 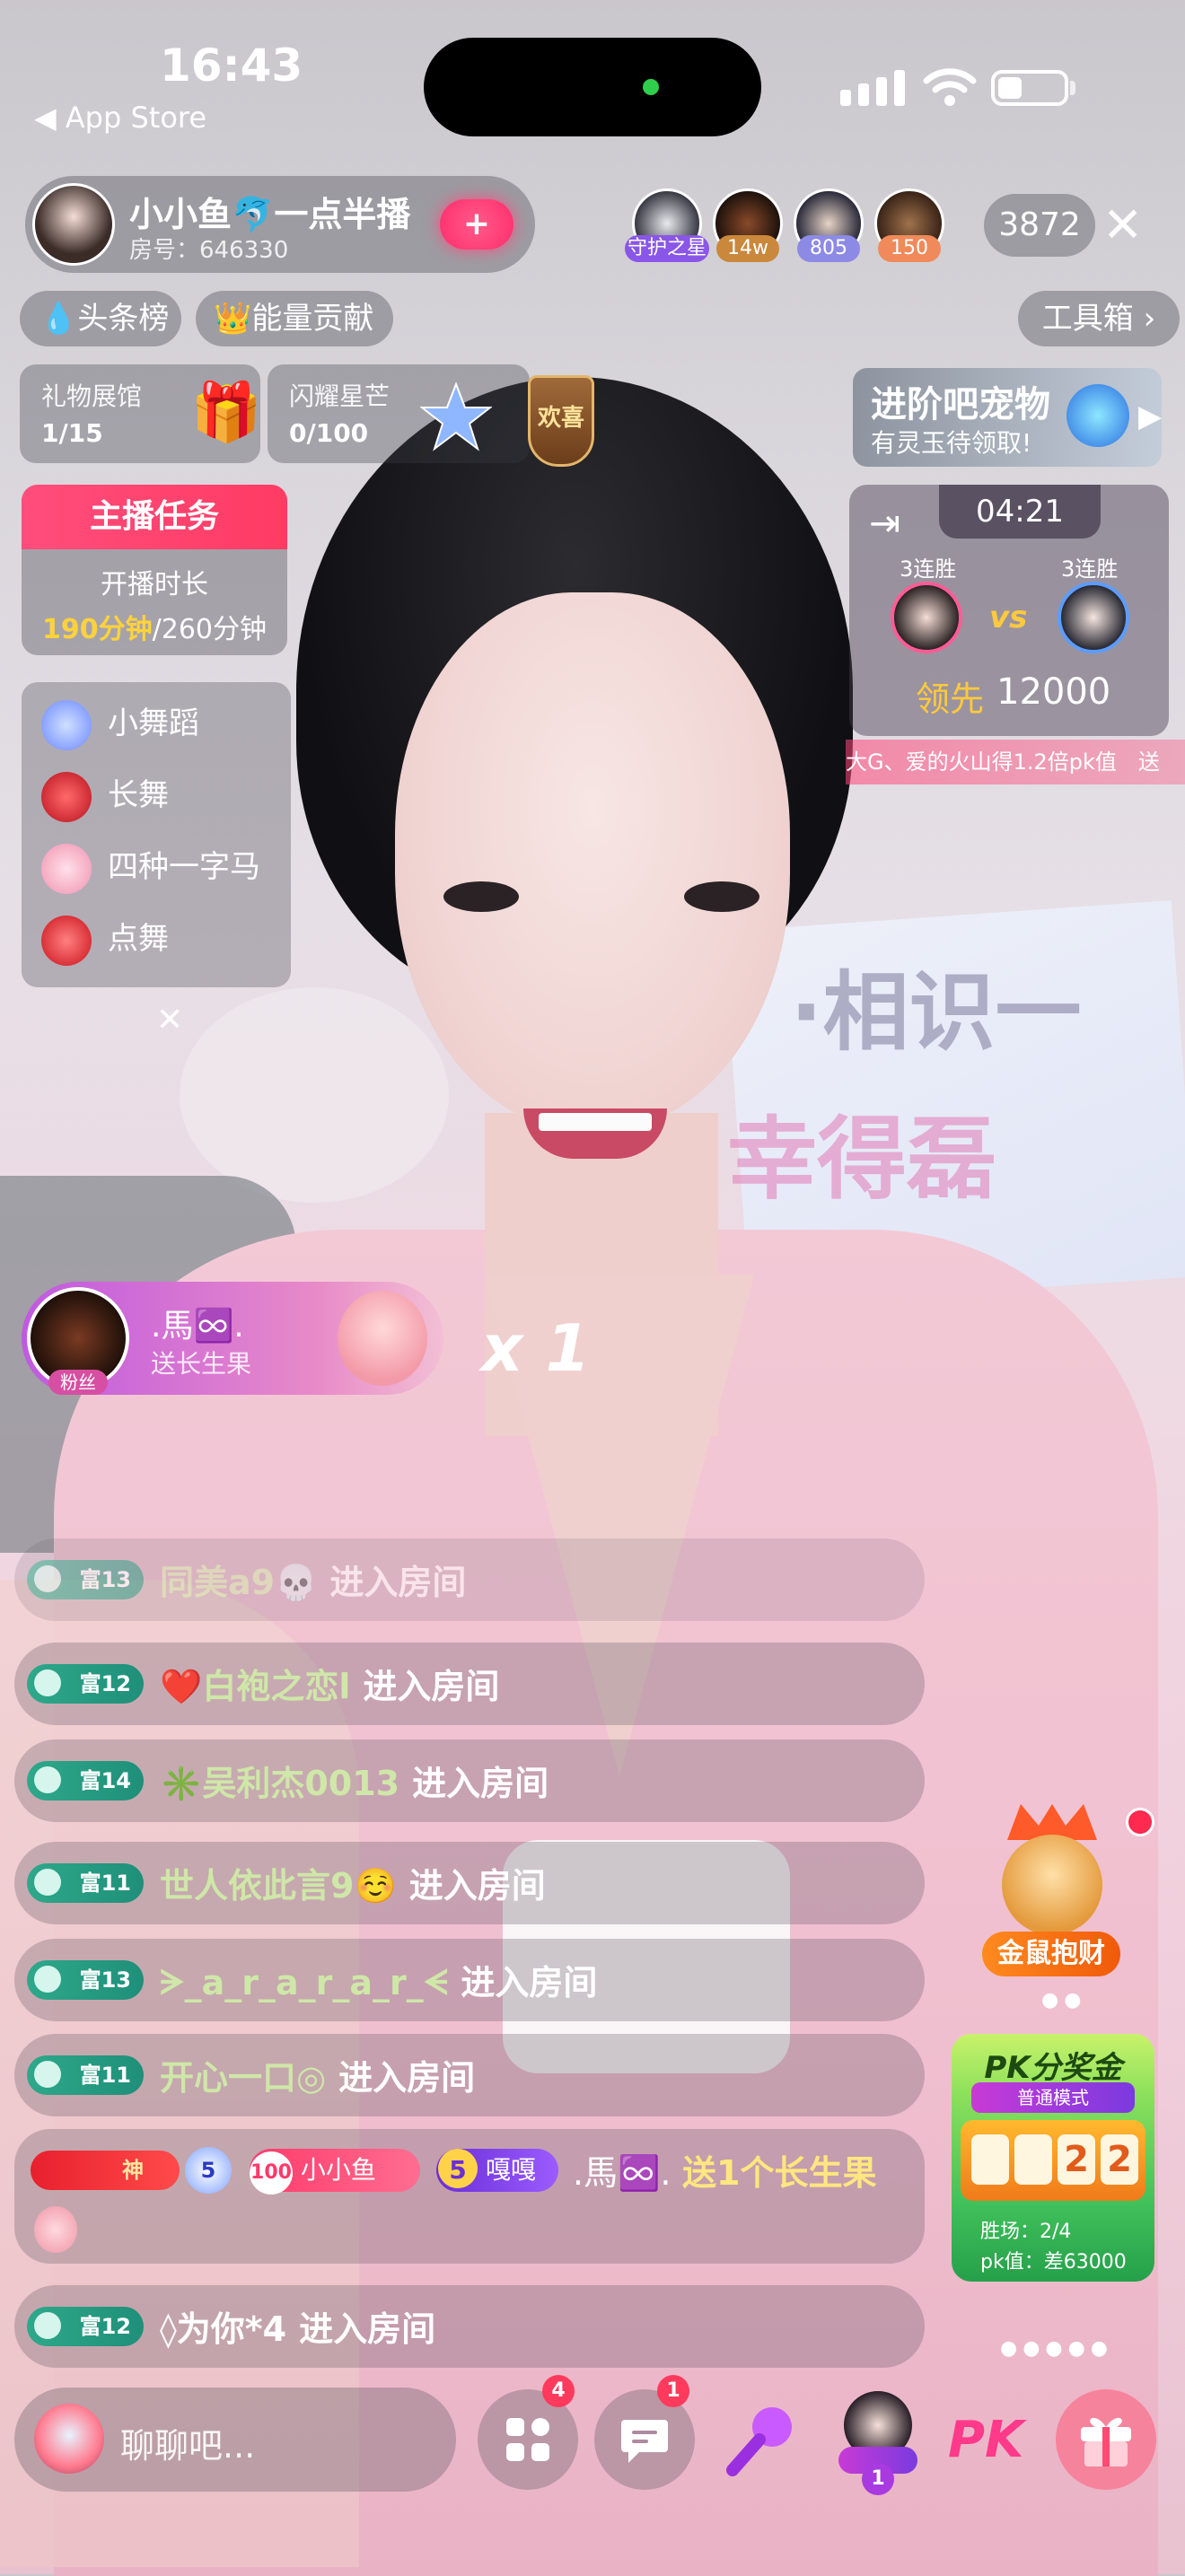 I want to click on gift-chat-message: 神 5 100 小小鱼 5 嘎嘎 .馬♾️. 送1个长生果, so click(x=469, y=2196).